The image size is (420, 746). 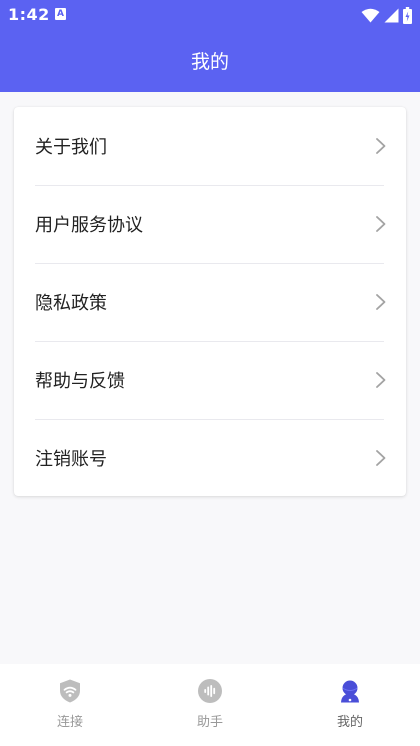 I want to click on cell-signal-icon, so click(x=391, y=15).